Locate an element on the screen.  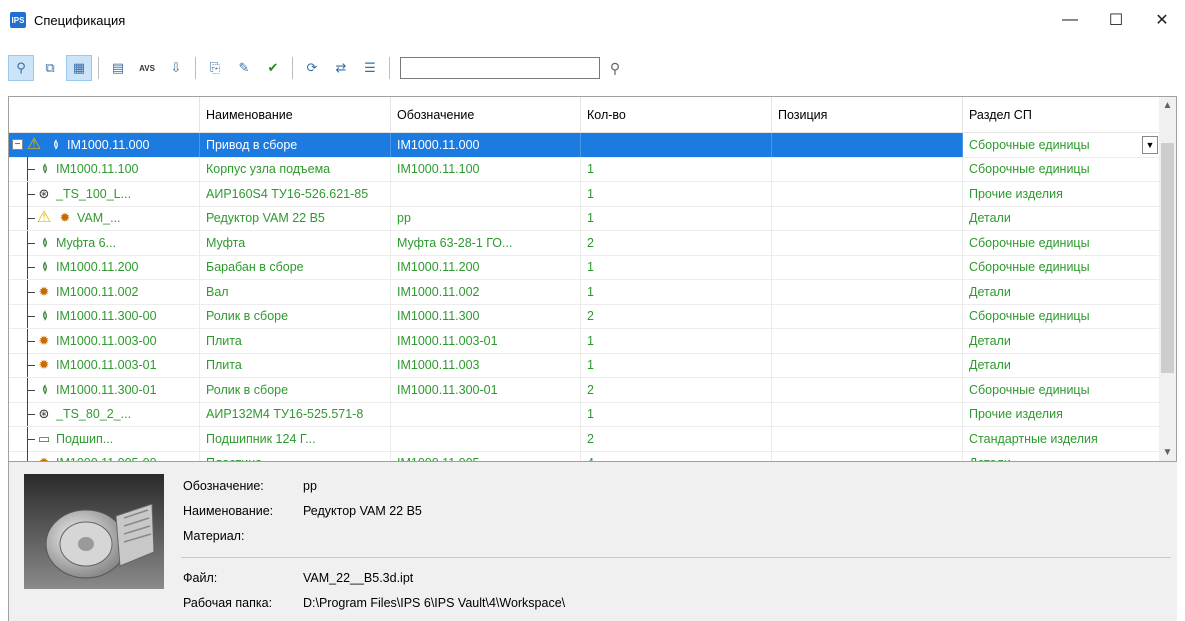
table-row: ✹ IM1000.11.002 Вал IM1000.11.002 1 Детали is located at coordinates (585, 292).